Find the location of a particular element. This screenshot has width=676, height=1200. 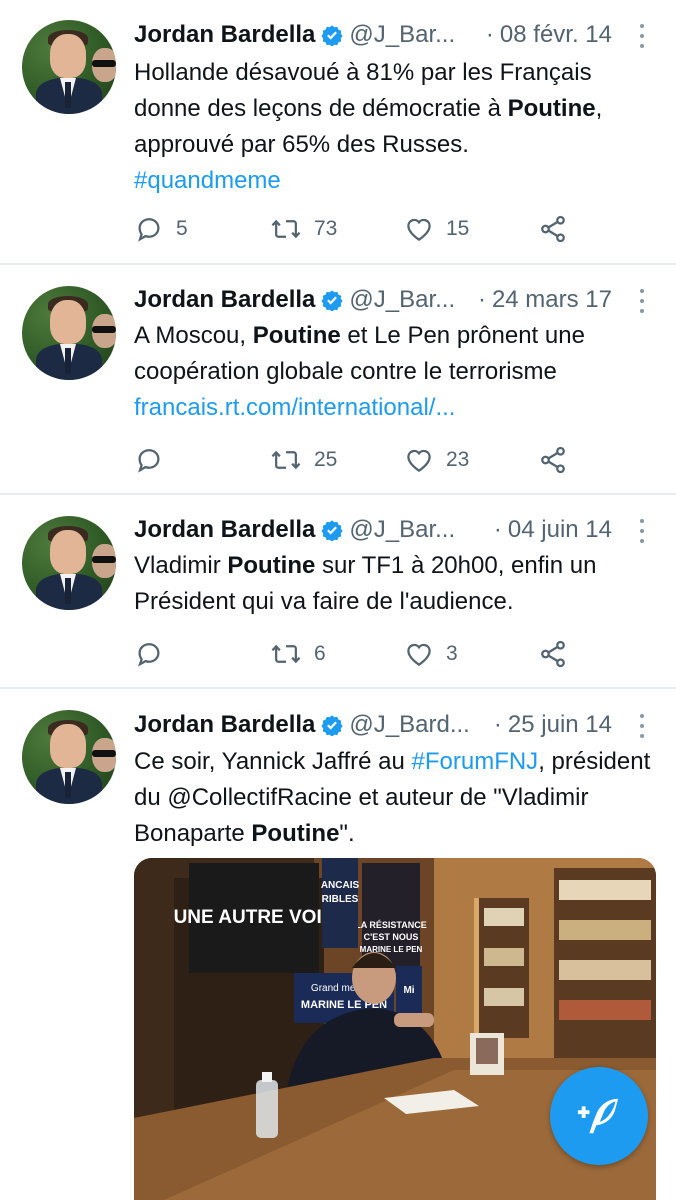

poster-text: MARINE LE PEN is located at coordinates (391, 949).